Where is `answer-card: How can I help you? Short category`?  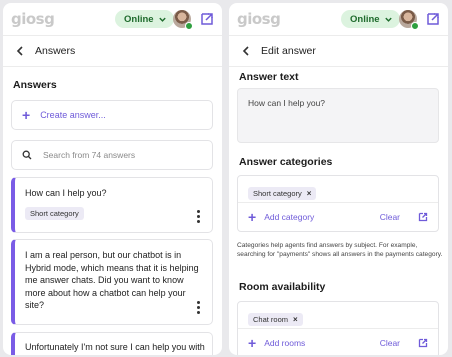
answer-card: How can I help you? Short category is located at coordinates (112, 205).